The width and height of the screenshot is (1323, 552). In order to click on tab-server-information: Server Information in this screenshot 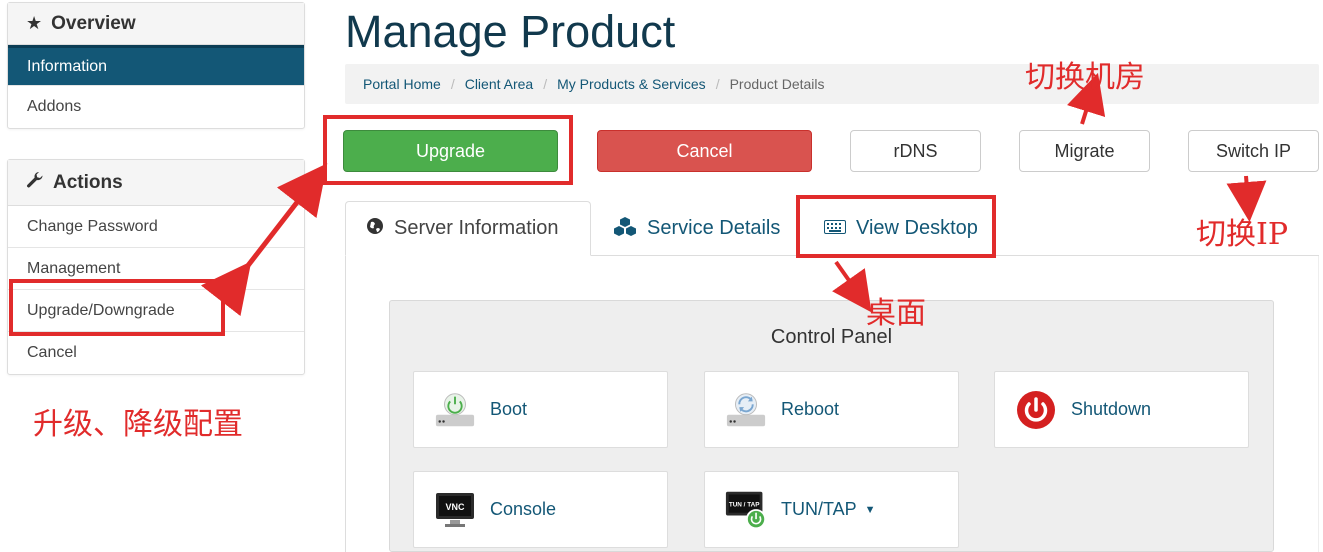, I will do `click(468, 228)`.